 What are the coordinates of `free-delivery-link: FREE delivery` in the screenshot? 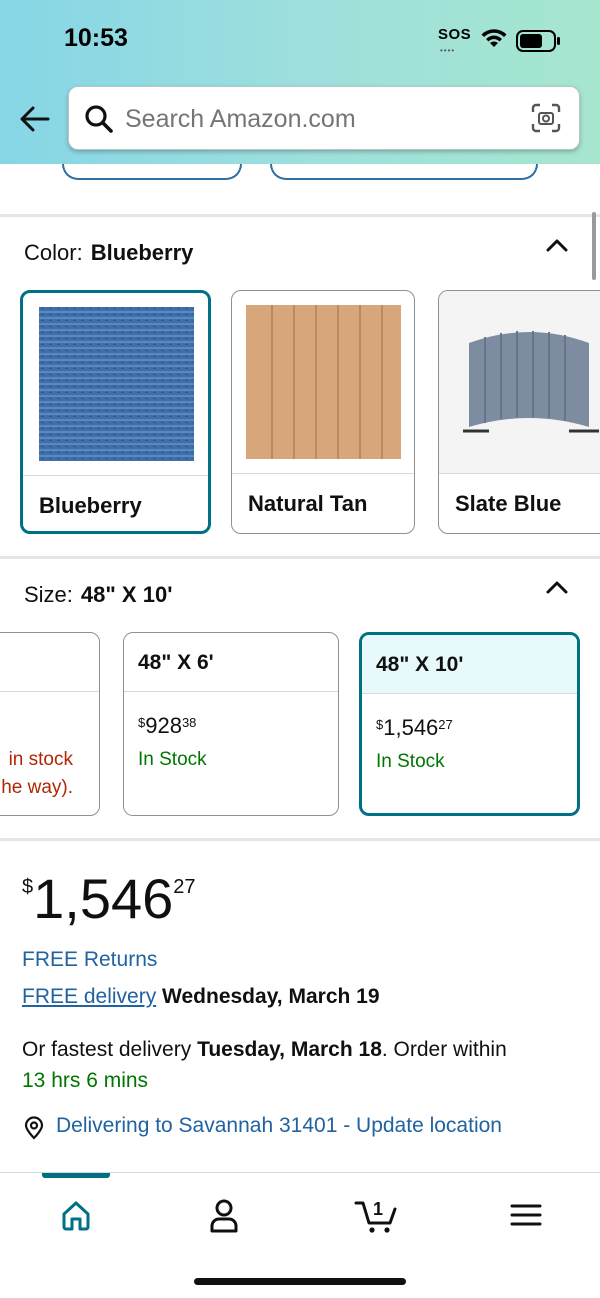 It's located at (89, 996).